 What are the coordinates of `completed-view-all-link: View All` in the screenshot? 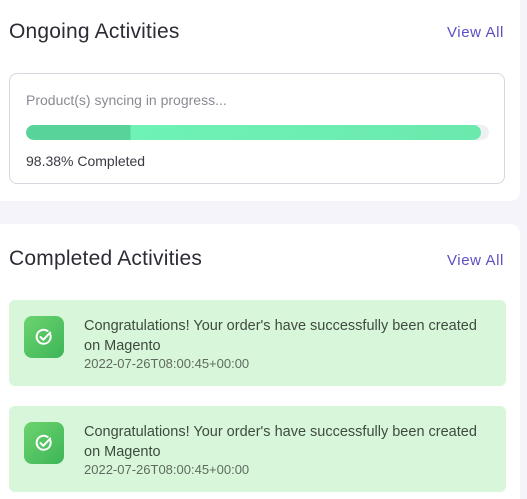 It's located at (475, 260).